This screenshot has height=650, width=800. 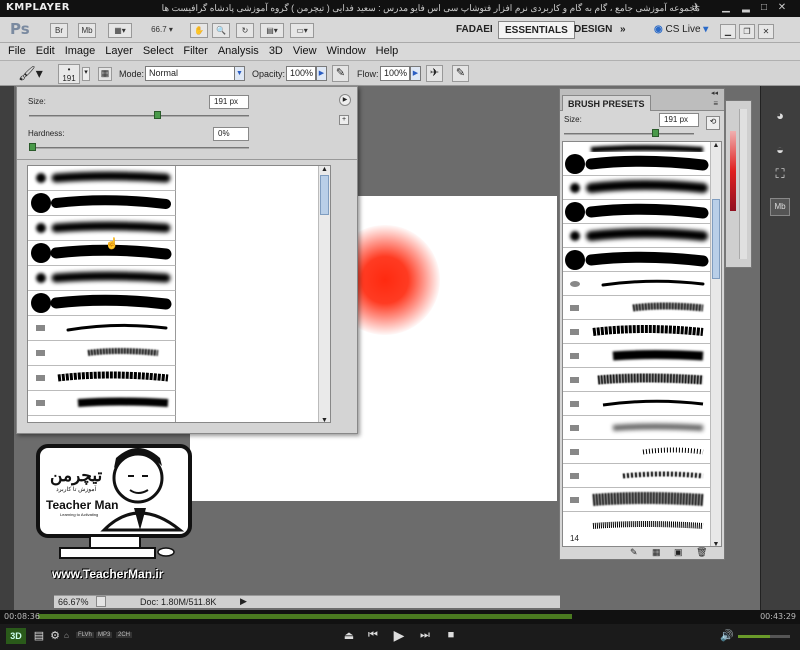 What do you see at coordinates (764, 7) in the screenshot?
I see `maximize-icon: □` at bounding box center [764, 7].